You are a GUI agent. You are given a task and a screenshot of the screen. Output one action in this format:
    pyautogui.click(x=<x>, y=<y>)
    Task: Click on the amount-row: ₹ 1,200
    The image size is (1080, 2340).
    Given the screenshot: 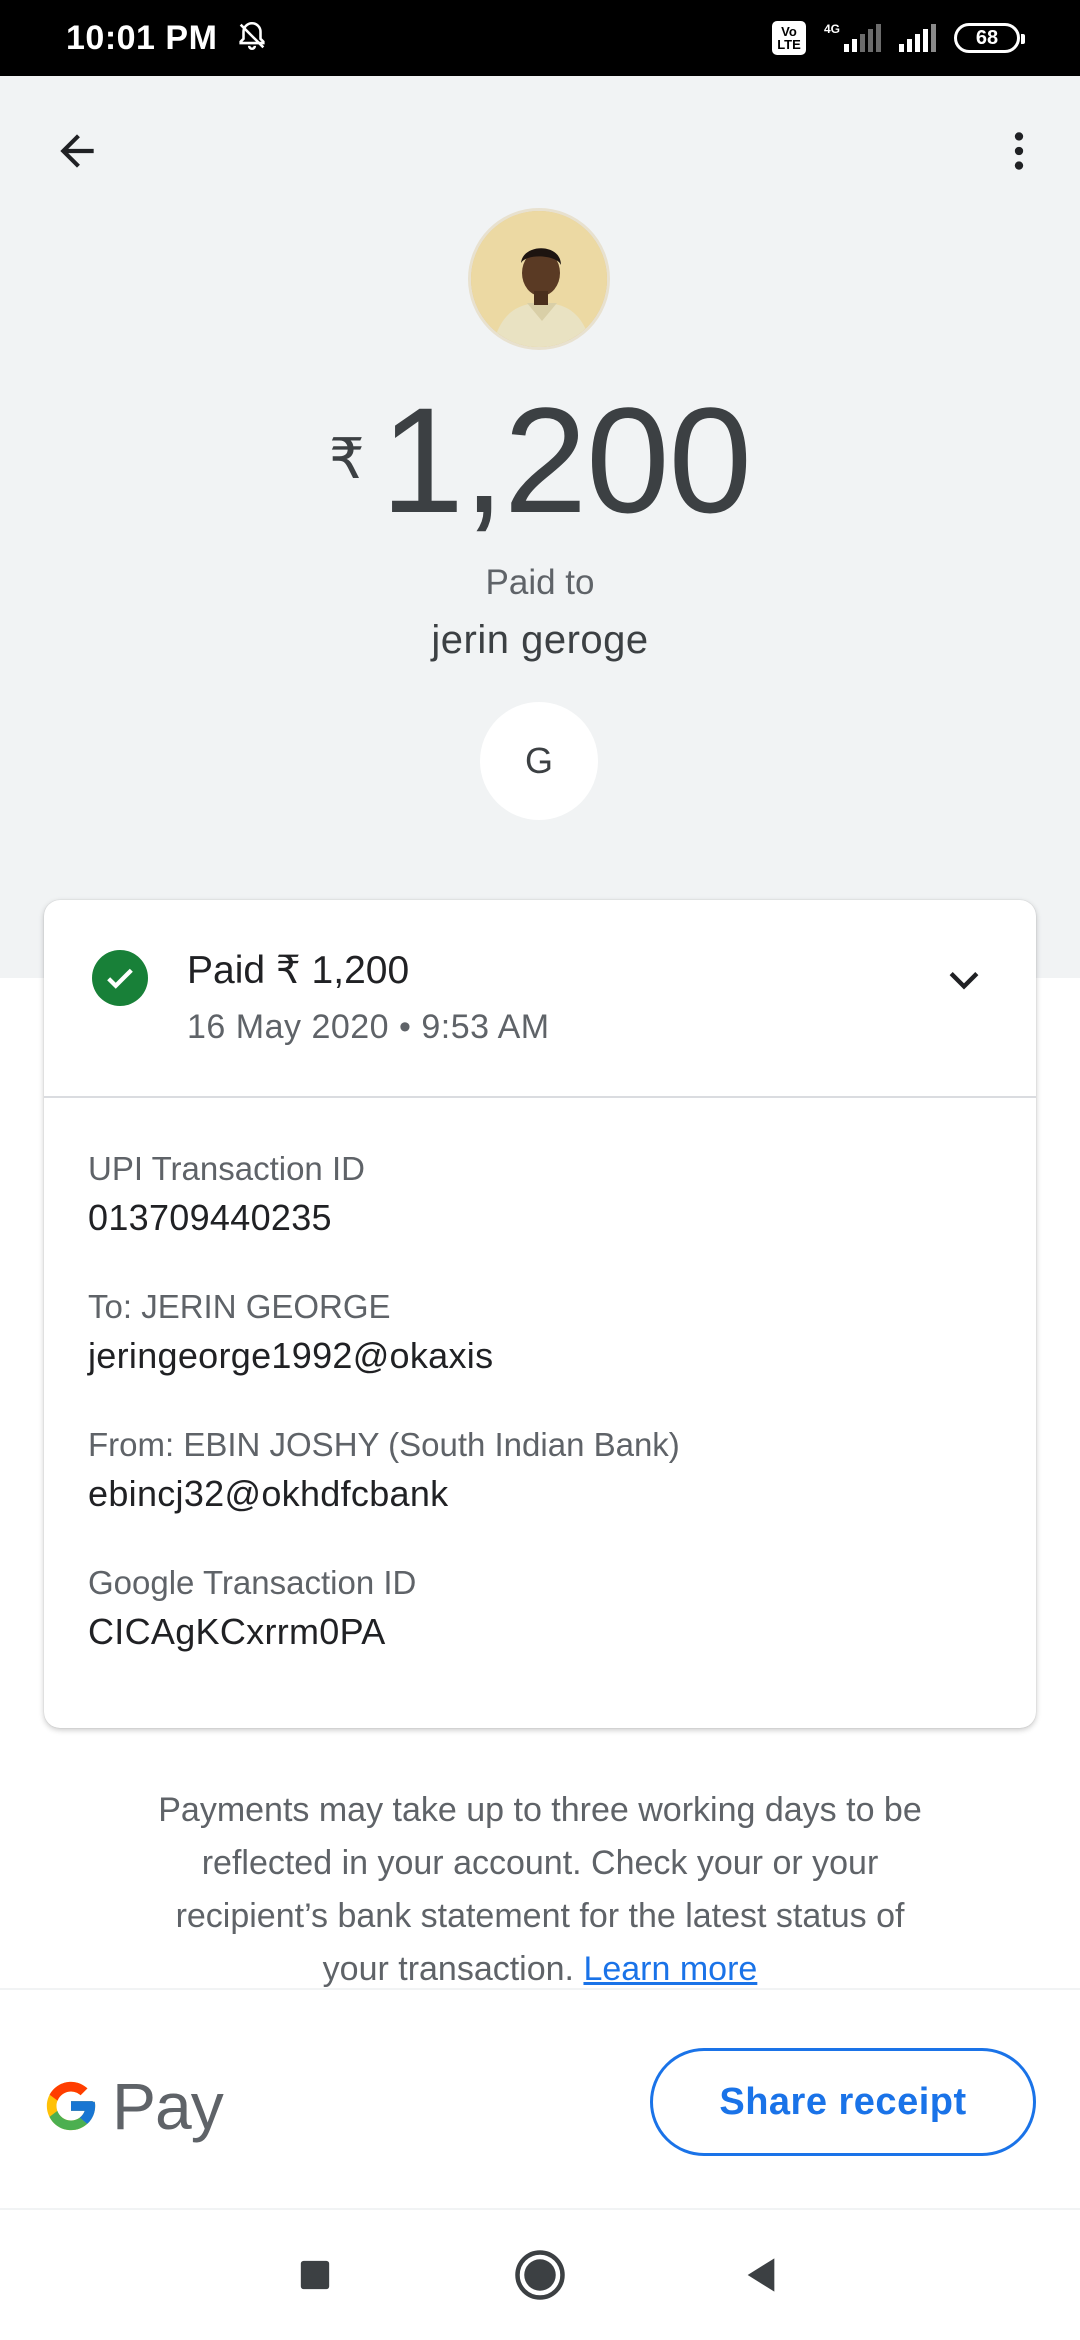 What is the action you would take?
    pyautogui.click(x=540, y=460)
    